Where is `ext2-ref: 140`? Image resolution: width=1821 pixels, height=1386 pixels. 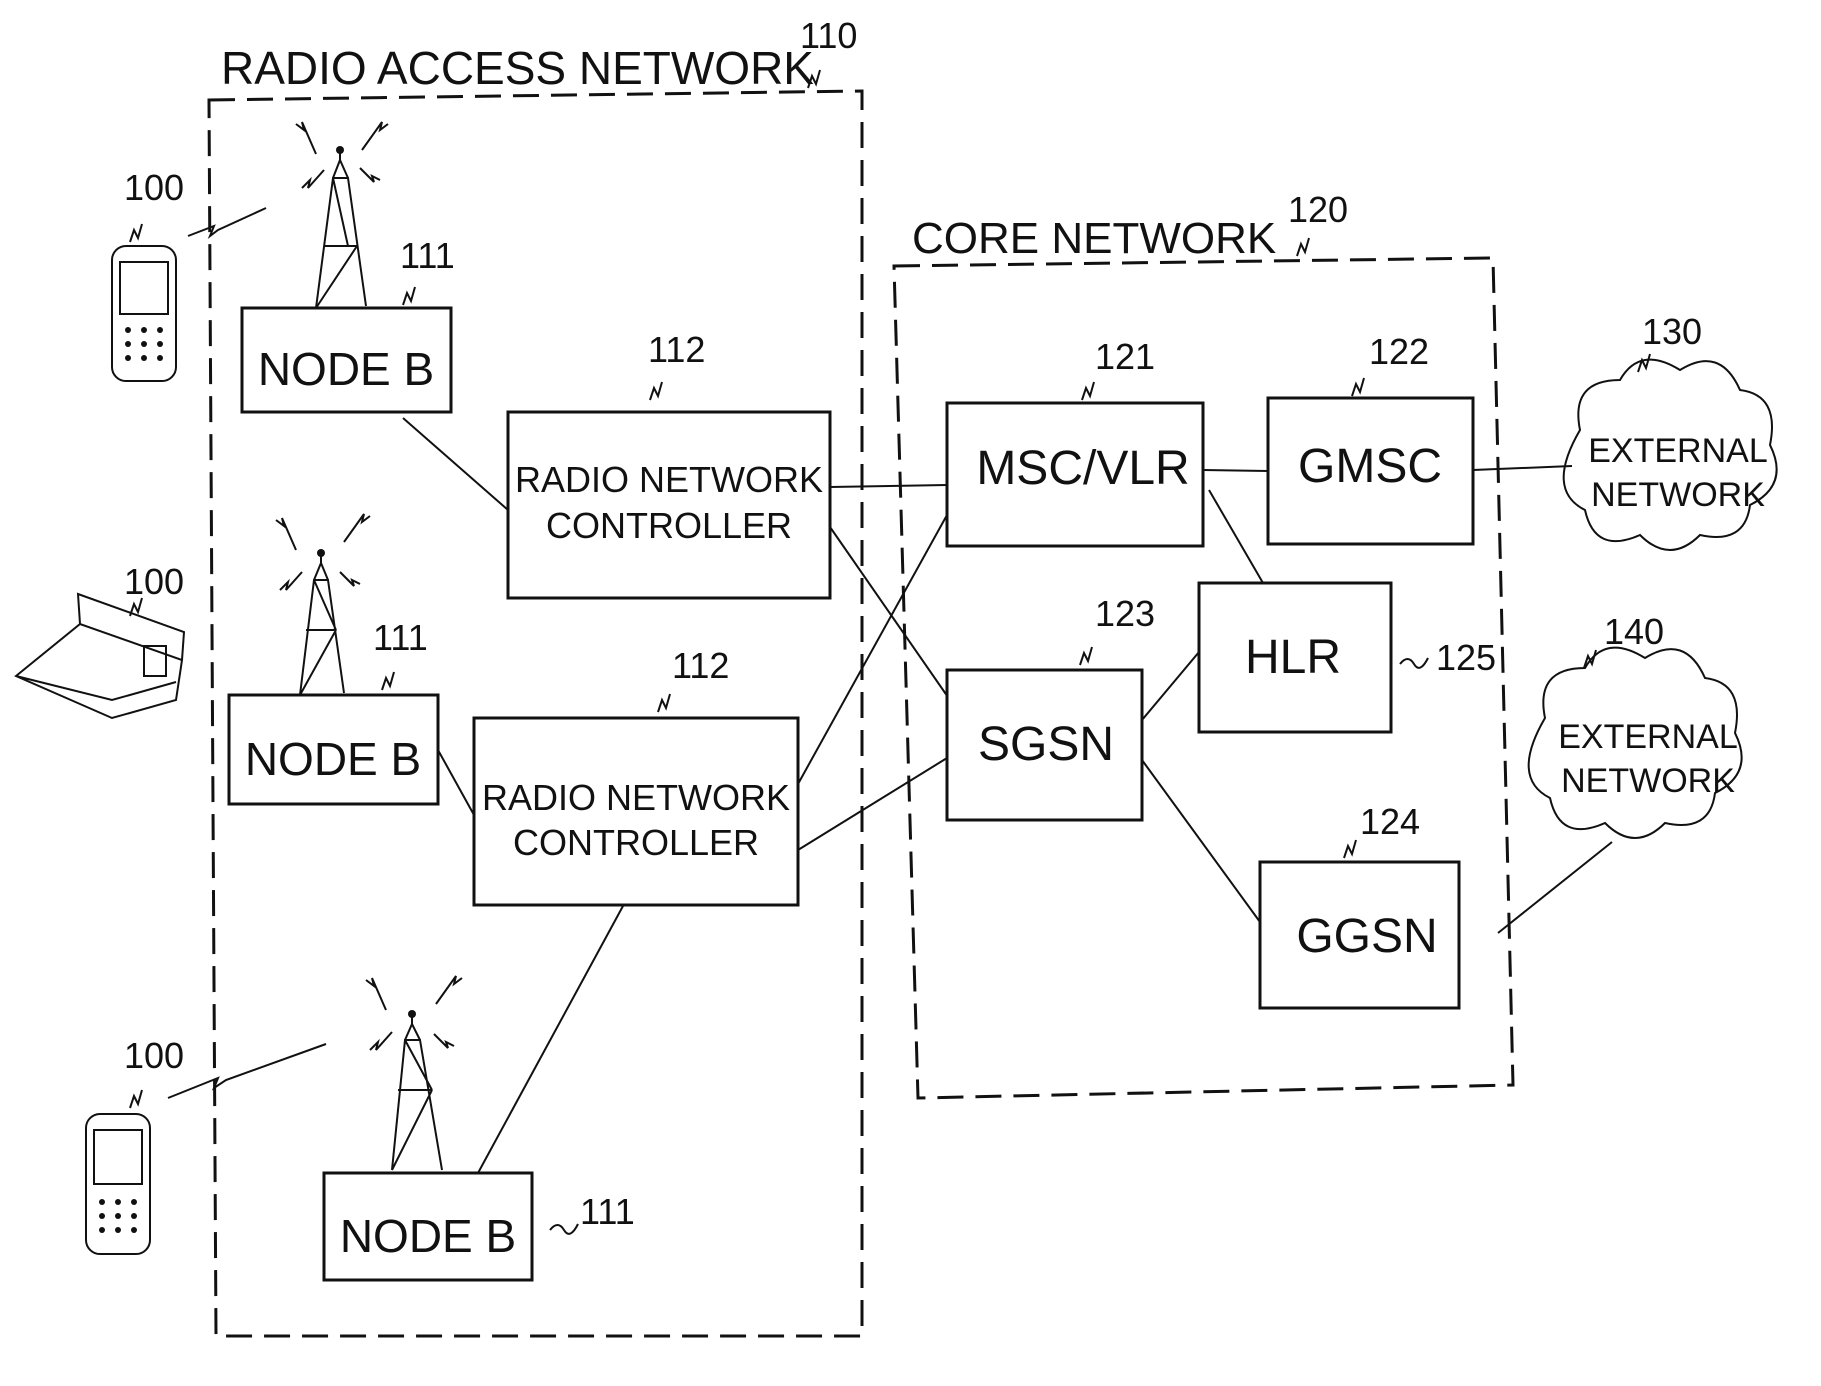
ext2-ref: 140 is located at coordinates (1634, 631).